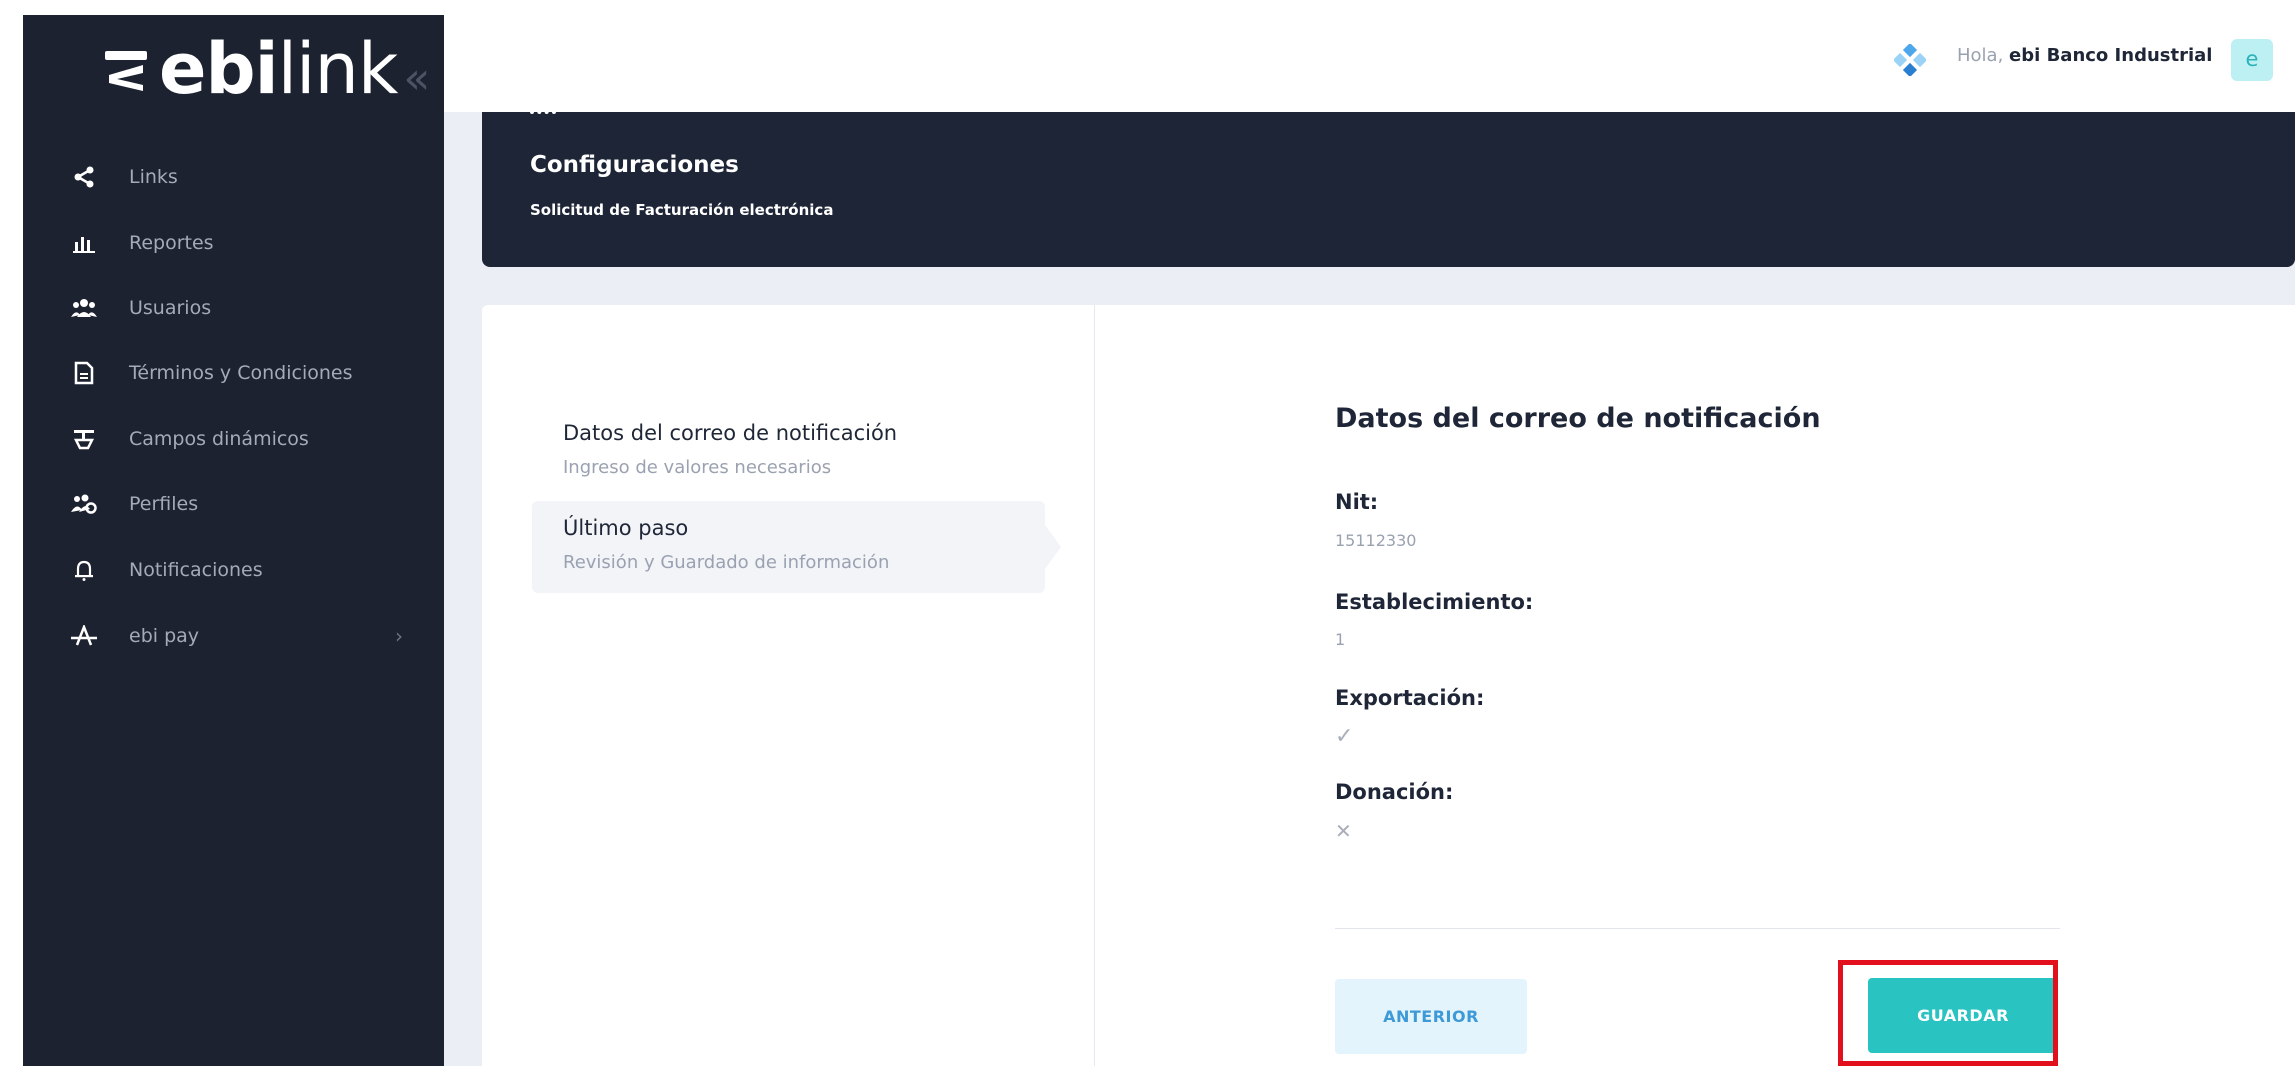 Image resolution: width=2295 pixels, height=1066 pixels. What do you see at coordinates (2252, 60) in the screenshot?
I see `avatar: e` at bounding box center [2252, 60].